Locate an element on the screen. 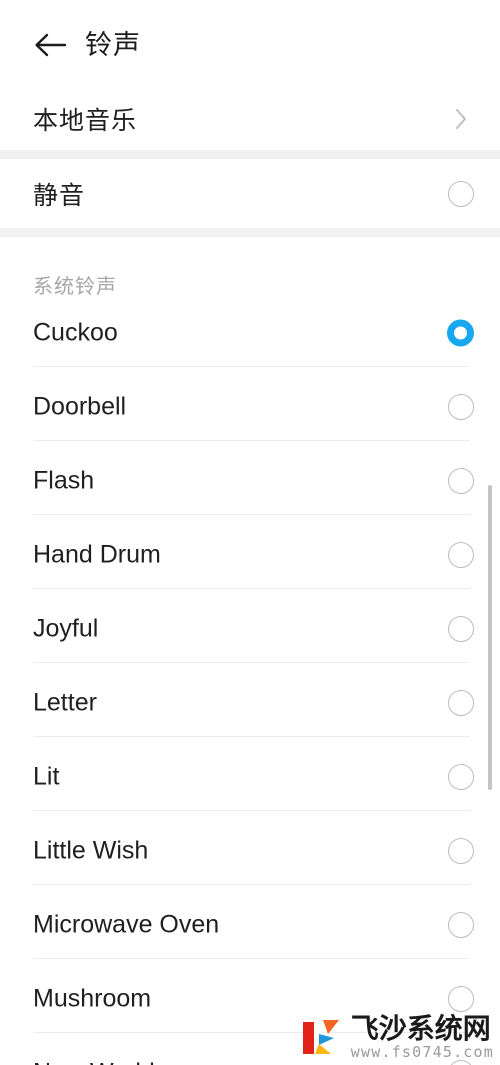 This screenshot has height=1065, width=500. ringtone-row-label: Flash is located at coordinates (64, 480).